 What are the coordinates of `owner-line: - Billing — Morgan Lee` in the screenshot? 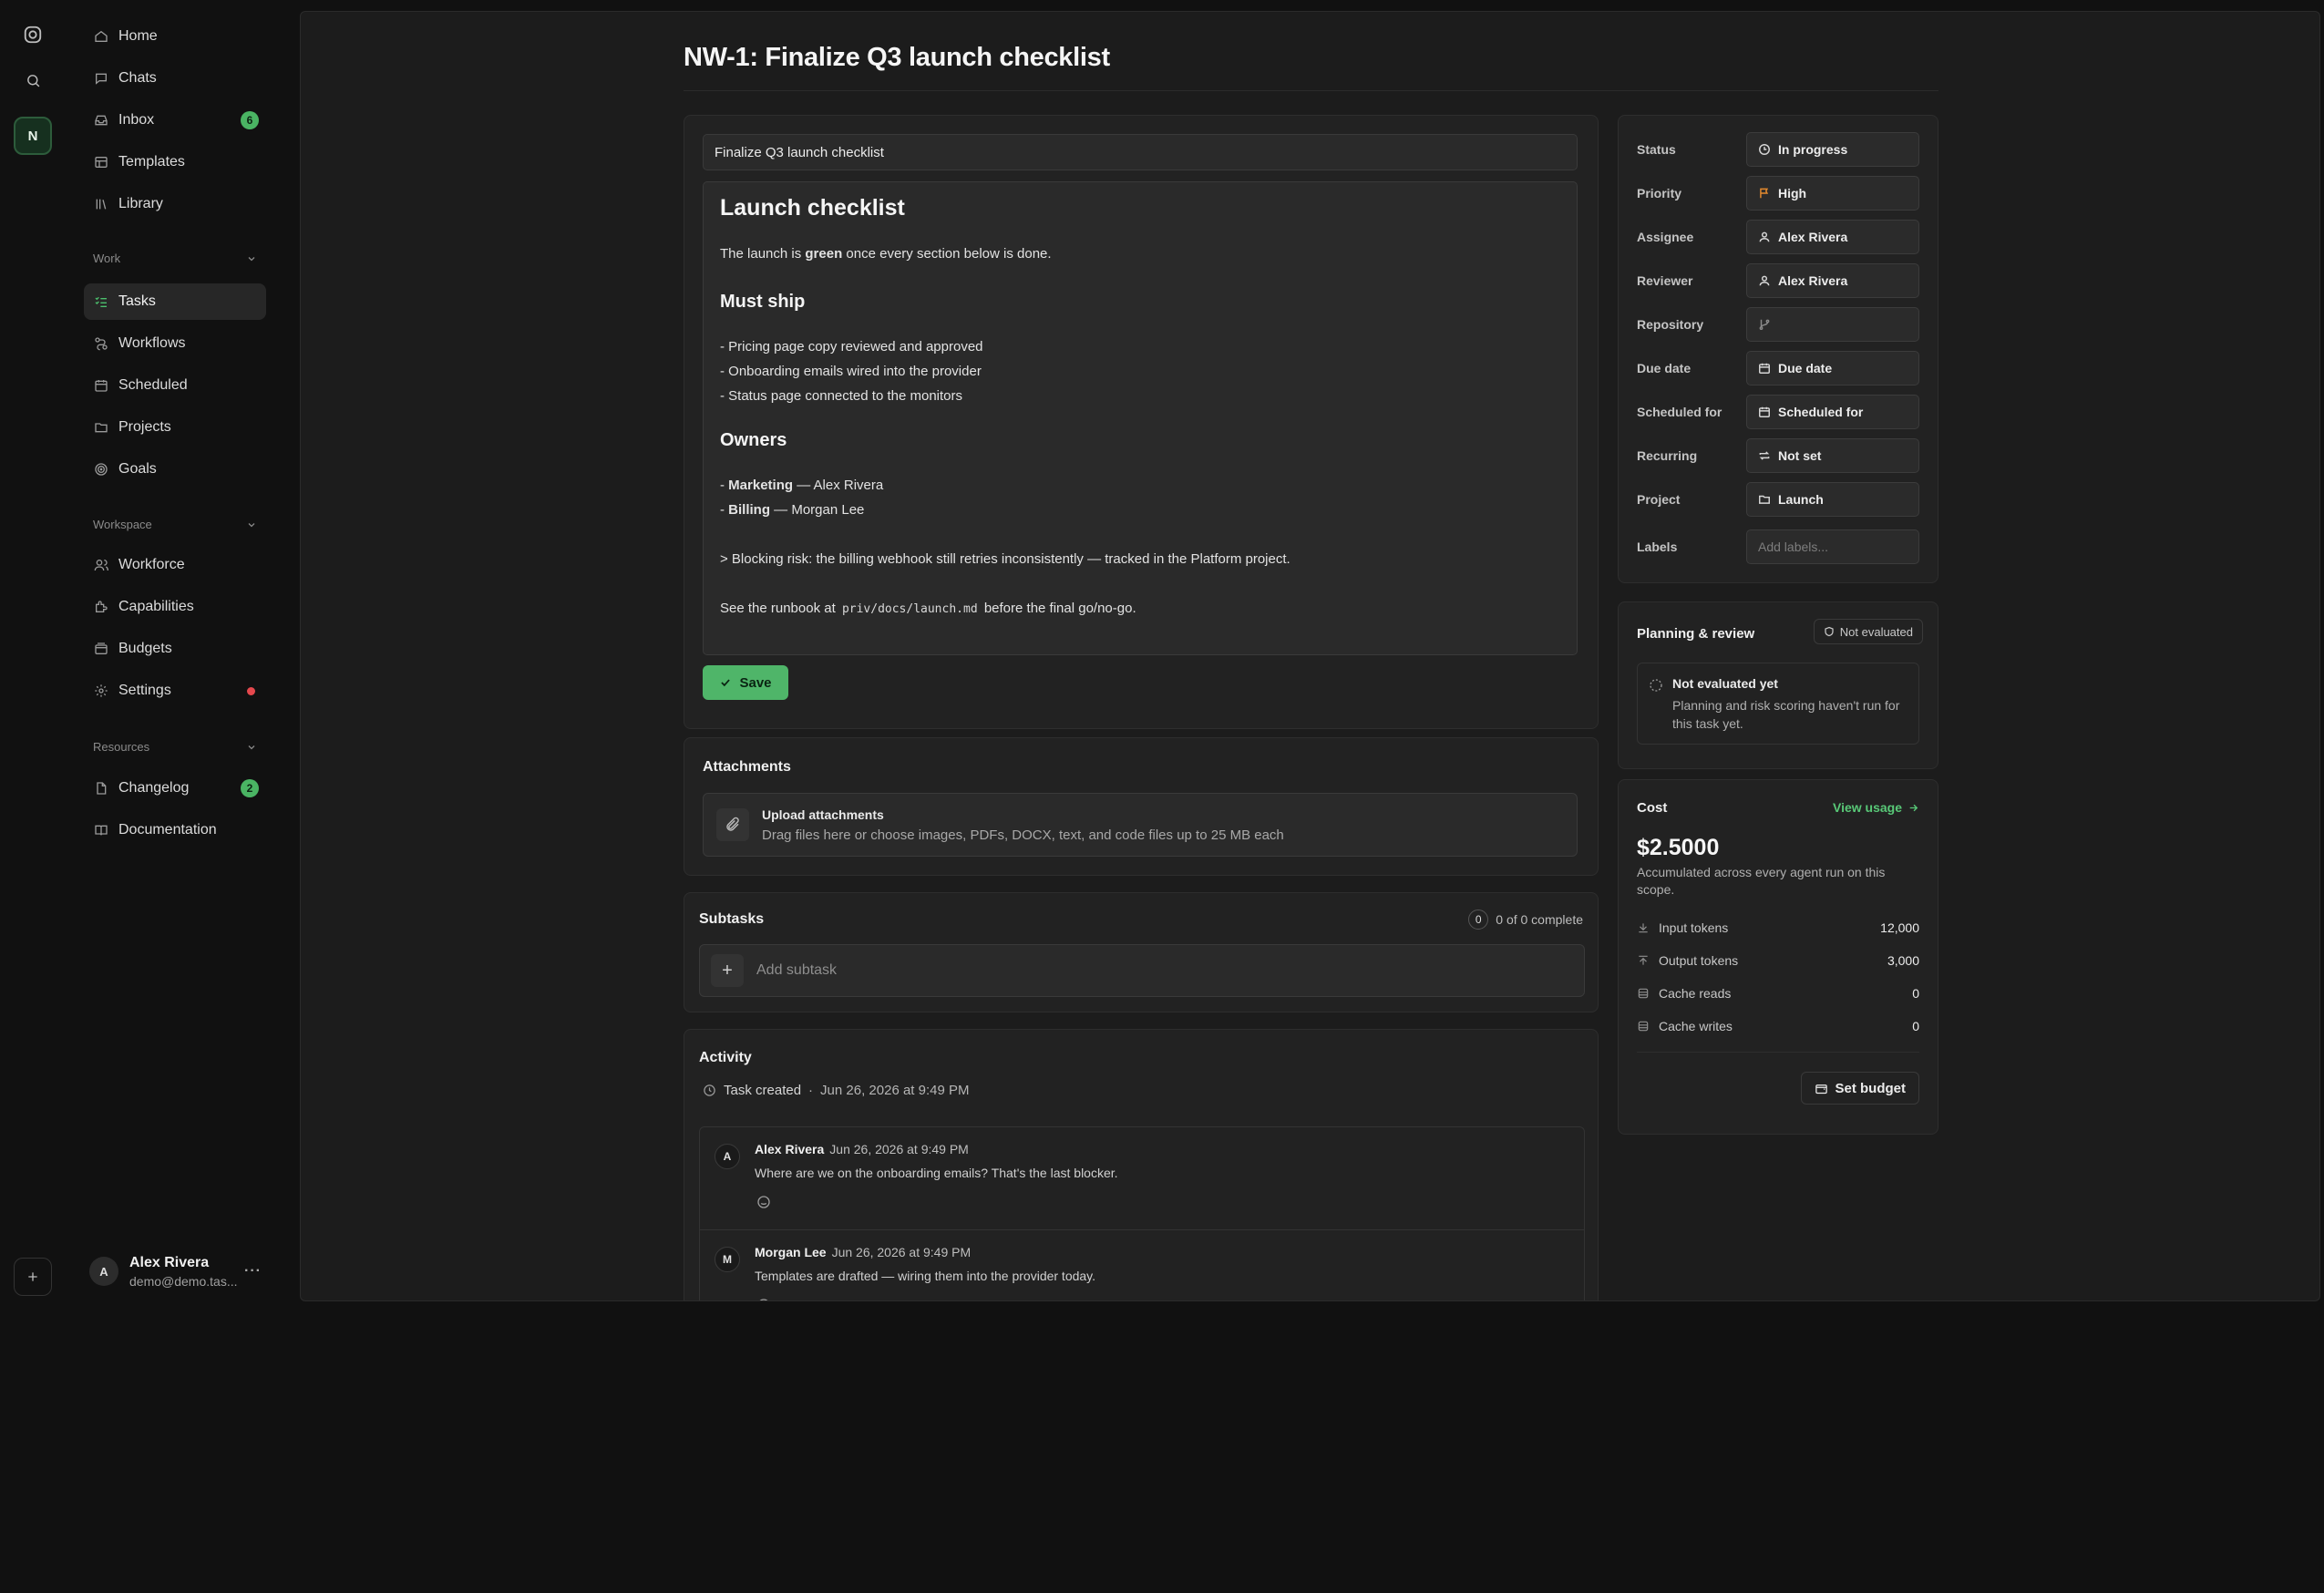 It's located at (792, 510).